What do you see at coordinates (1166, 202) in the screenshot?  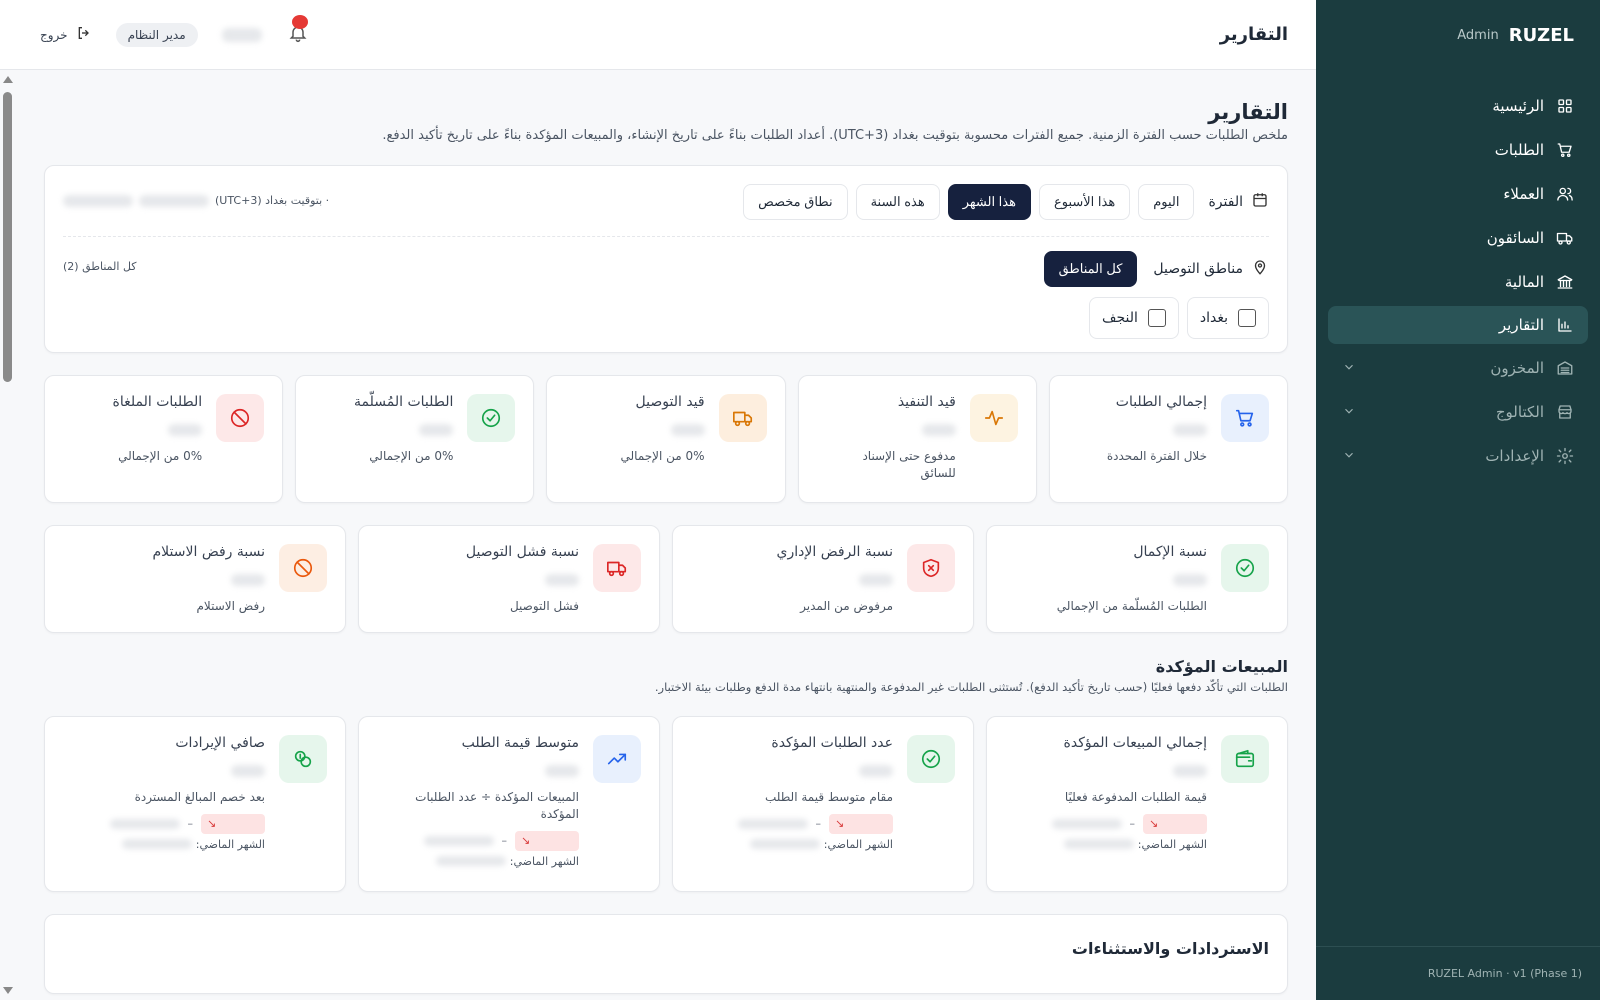 I see `period-button-0: اليوم` at bounding box center [1166, 202].